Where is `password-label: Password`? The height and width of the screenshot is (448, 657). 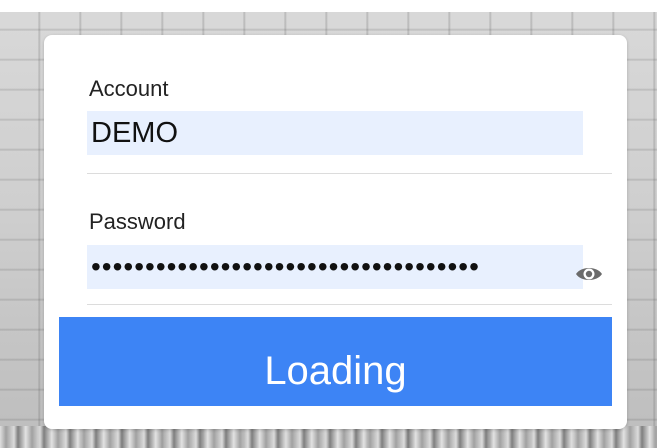
password-label: Password is located at coordinates (137, 221).